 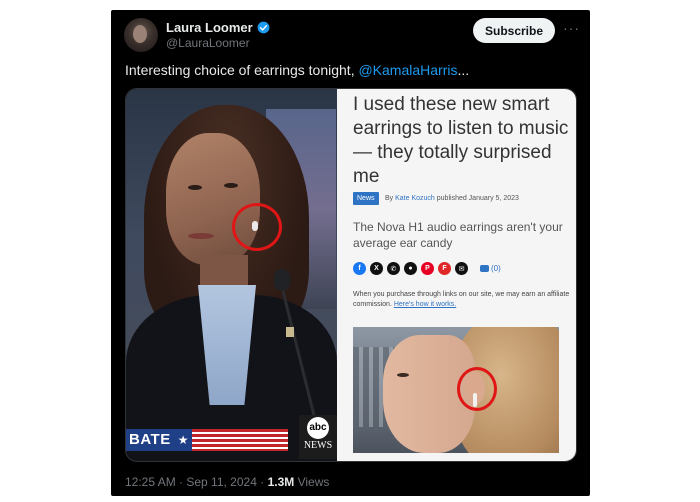 I want to click on mouth-shape, so click(x=201, y=236).